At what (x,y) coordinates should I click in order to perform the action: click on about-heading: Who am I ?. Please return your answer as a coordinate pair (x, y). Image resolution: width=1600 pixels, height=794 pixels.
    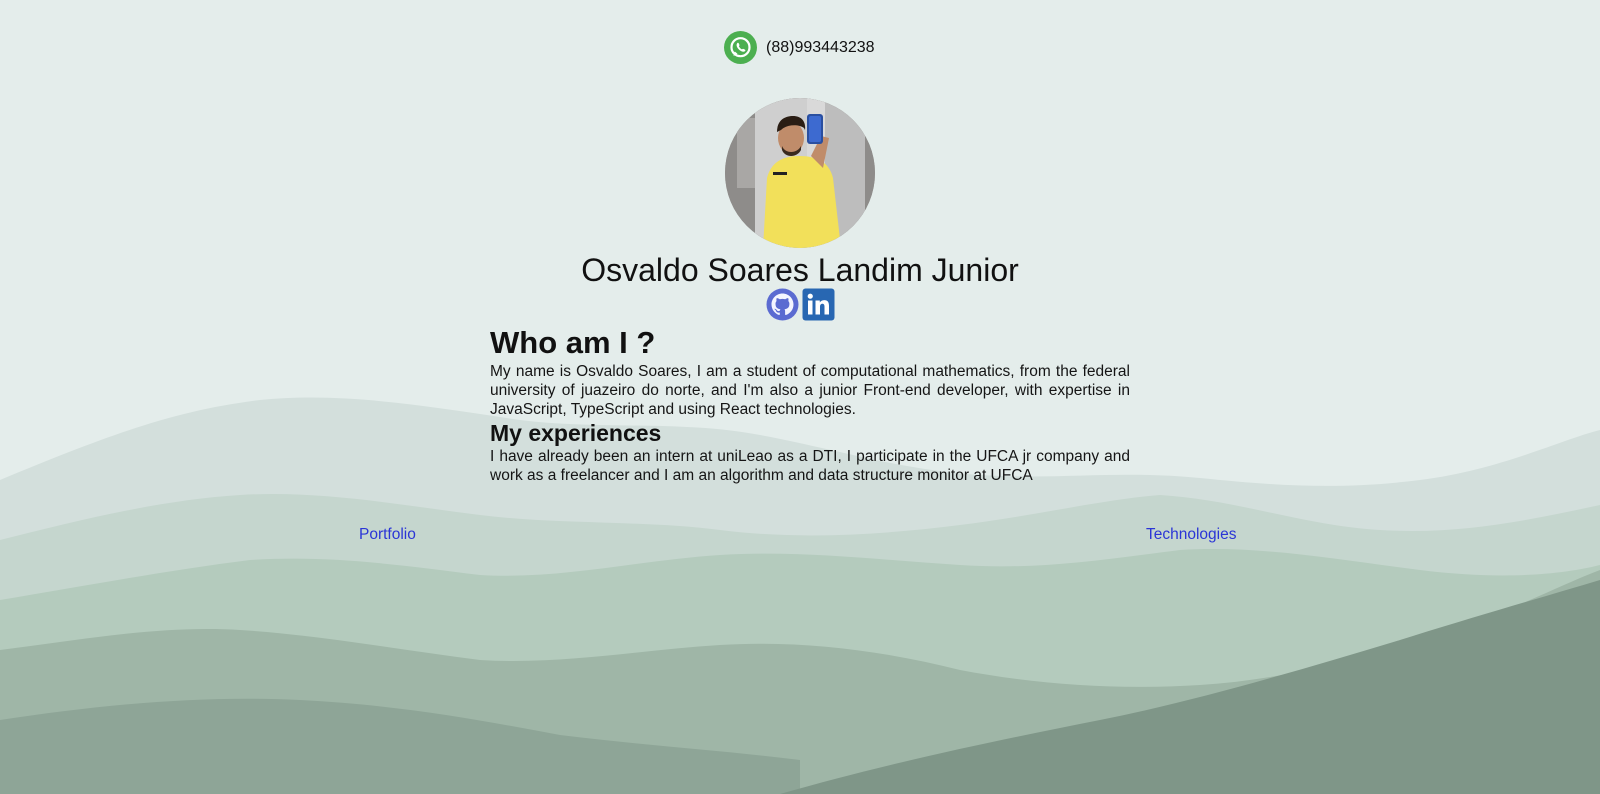
    Looking at the image, I should click on (573, 342).